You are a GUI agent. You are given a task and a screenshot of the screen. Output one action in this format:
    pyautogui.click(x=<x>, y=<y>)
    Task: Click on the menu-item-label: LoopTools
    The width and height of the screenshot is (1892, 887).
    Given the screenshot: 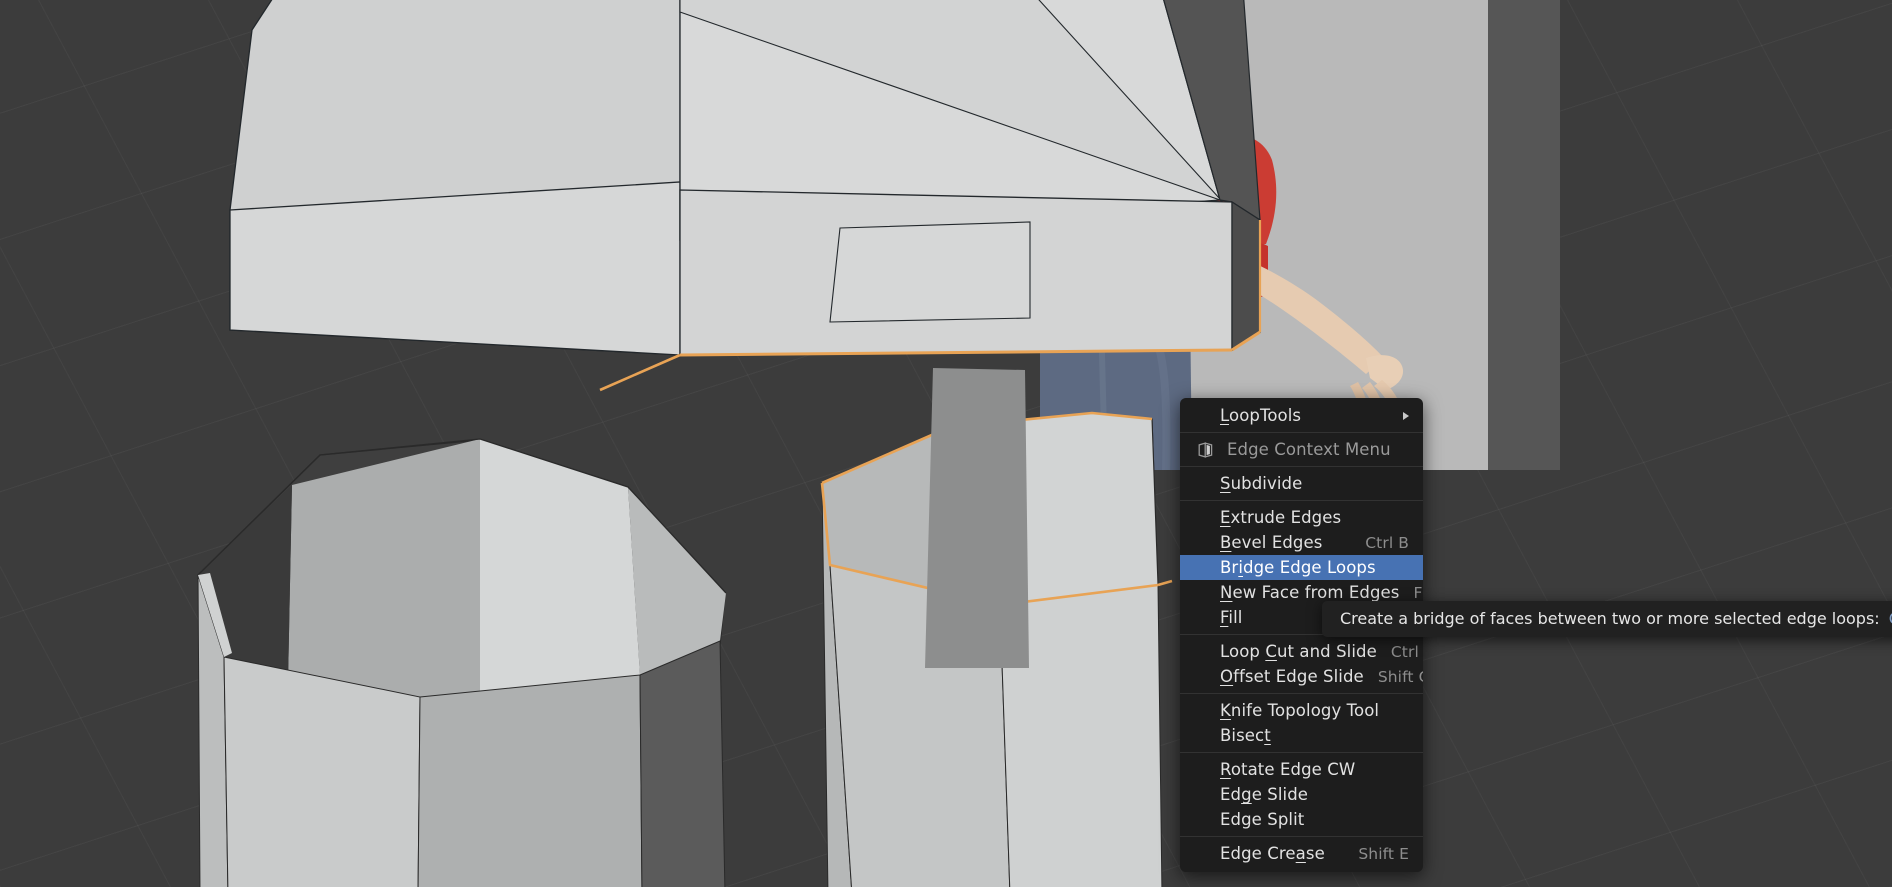 What is the action you would take?
    pyautogui.click(x=1261, y=415)
    